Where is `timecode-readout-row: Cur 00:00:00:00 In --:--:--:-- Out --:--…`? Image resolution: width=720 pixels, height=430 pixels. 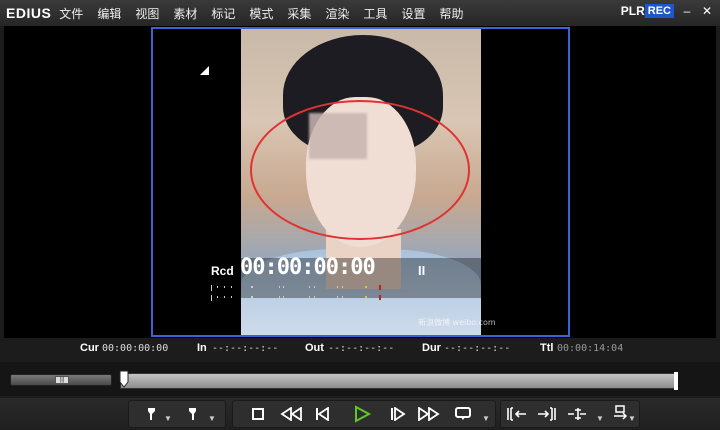
timecode-readout-row: Cur 00:00:00:00 In --:--:--:-- Out --:--… is located at coordinates (360, 350).